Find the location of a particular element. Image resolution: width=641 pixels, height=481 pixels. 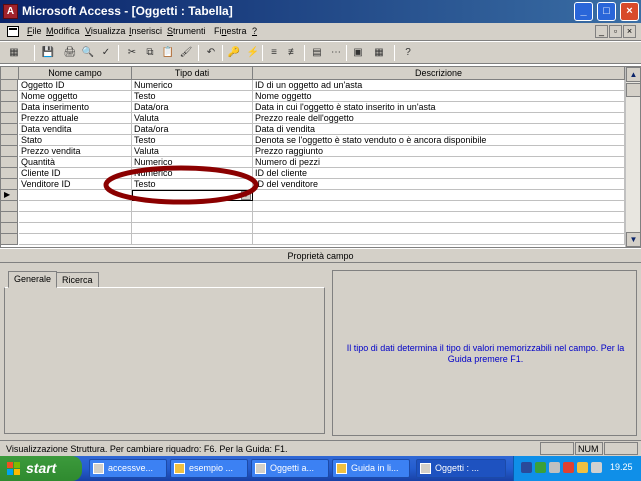

database-window-icon: ▣ is located at coordinates (358, 53).